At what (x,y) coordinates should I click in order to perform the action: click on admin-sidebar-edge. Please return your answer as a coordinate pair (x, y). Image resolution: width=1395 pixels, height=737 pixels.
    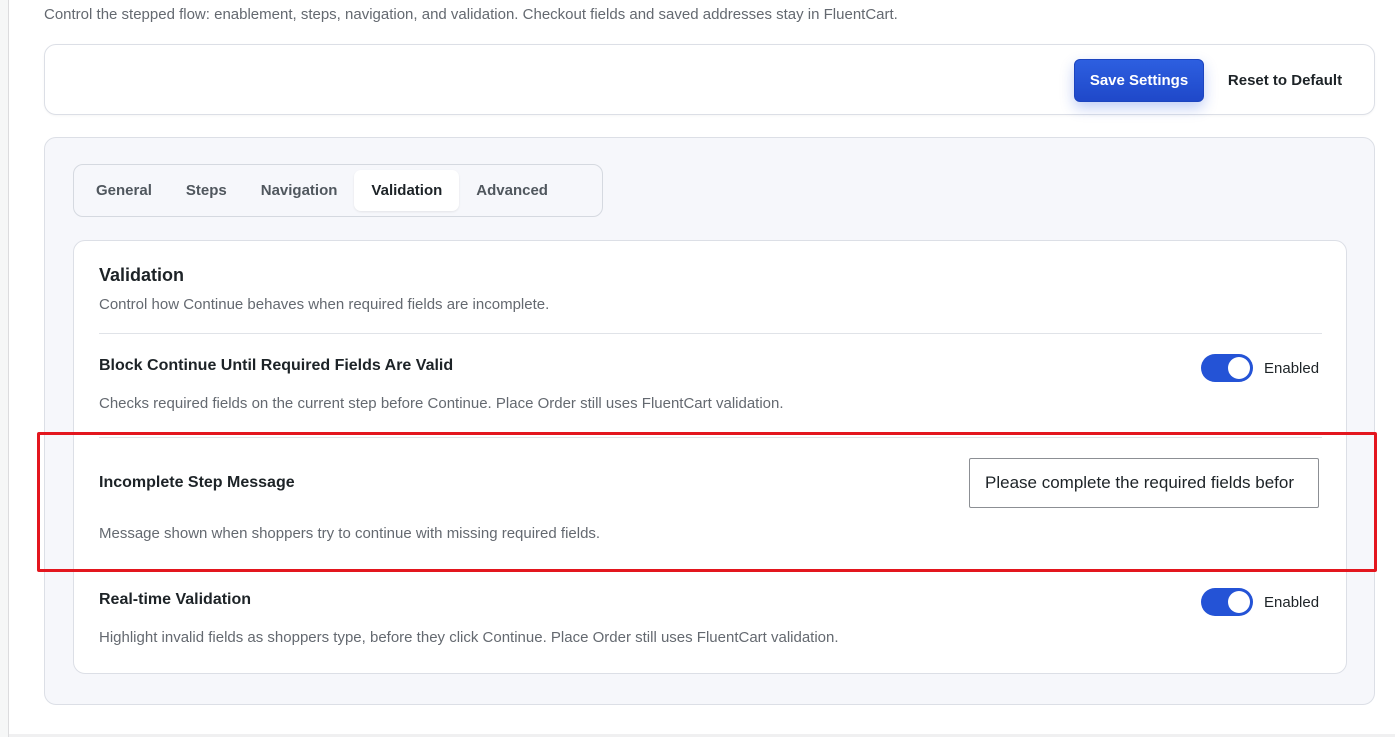
    Looking at the image, I should click on (4, 368).